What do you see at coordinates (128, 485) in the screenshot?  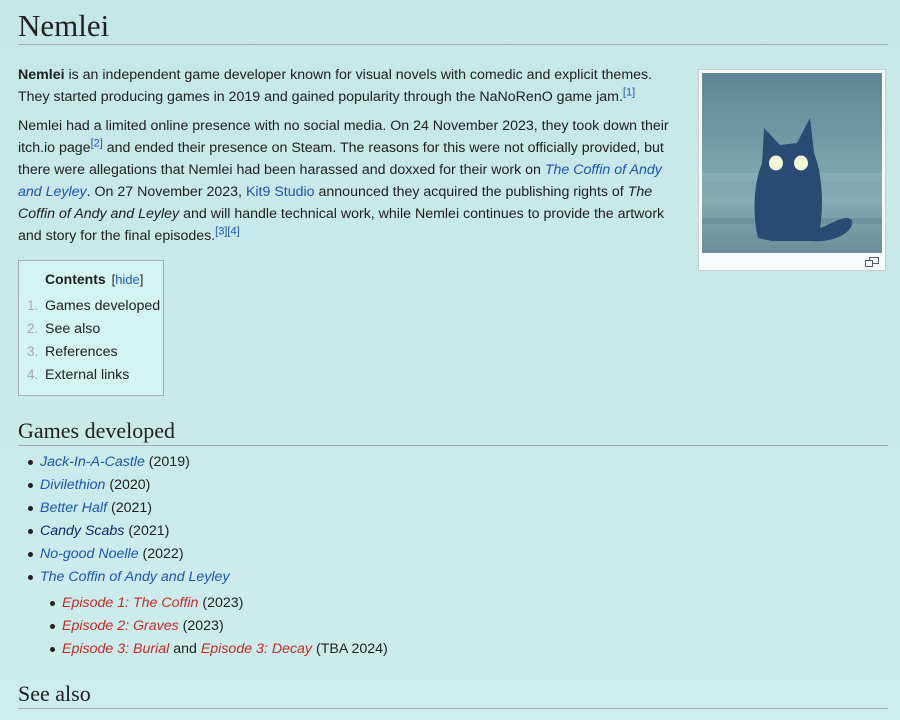 I see `game-year: (2020)` at bounding box center [128, 485].